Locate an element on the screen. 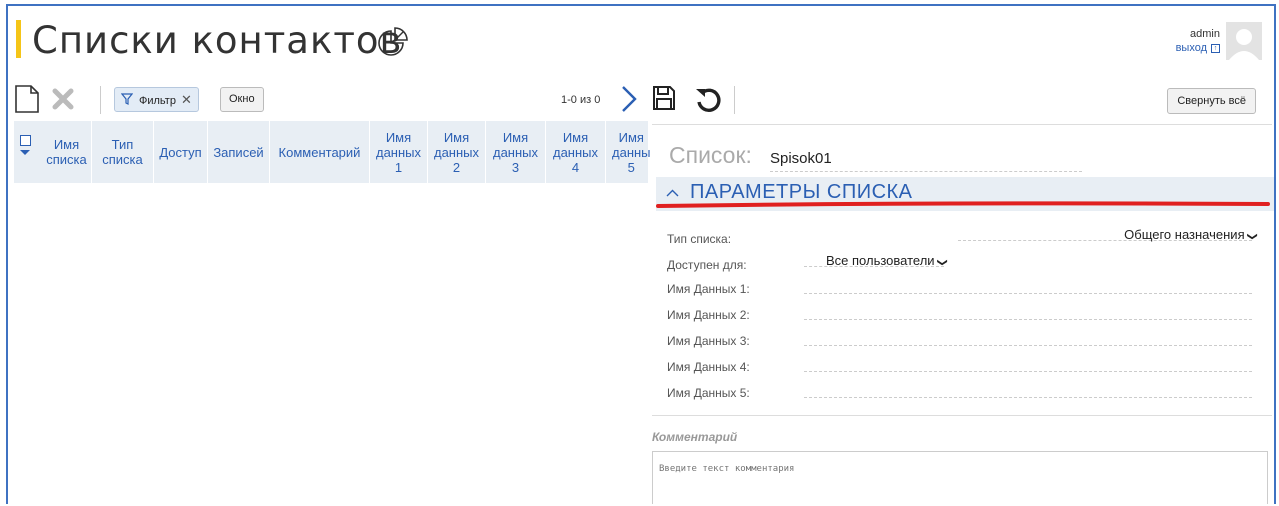 This screenshot has width=1279, height=506. access-select: Все пользователи ❯ is located at coordinates (887, 260).